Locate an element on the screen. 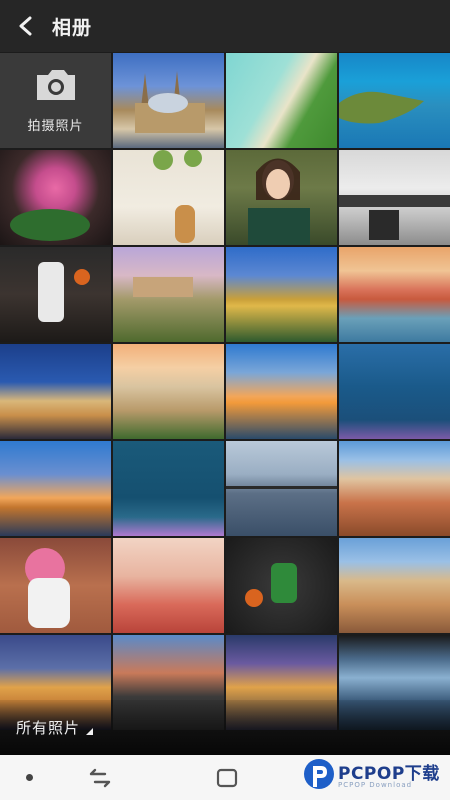  take-photo-label: 拍摄照片 is located at coordinates (55, 126).